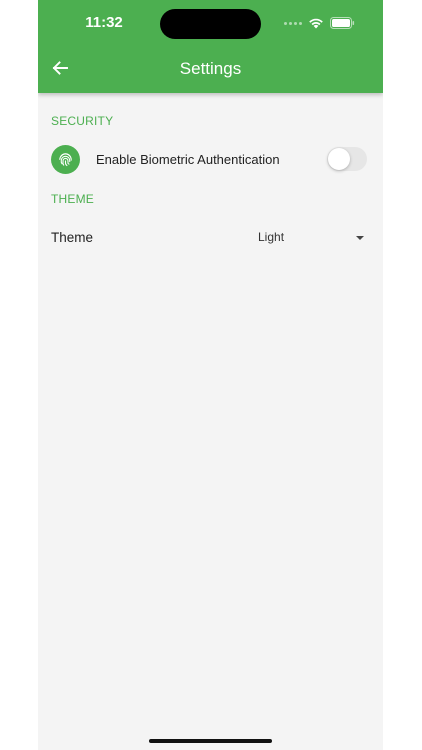  What do you see at coordinates (210, 46) in the screenshot?
I see `app-bar: 11:32 Settings` at bounding box center [210, 46].